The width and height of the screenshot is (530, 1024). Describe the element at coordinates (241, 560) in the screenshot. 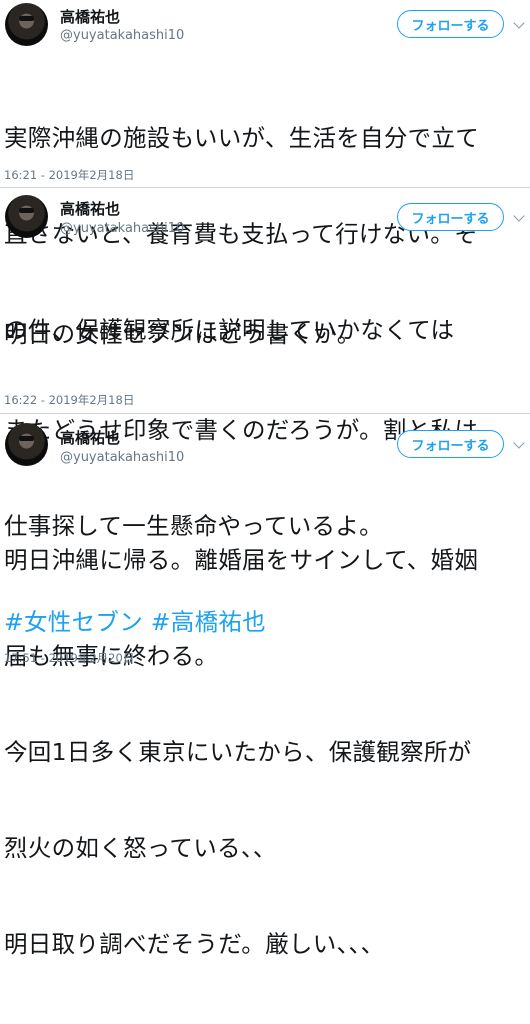

I see `tweet-text-line: 明日沖縄に帰る。離婚届をサインして、婚姻` at that location.